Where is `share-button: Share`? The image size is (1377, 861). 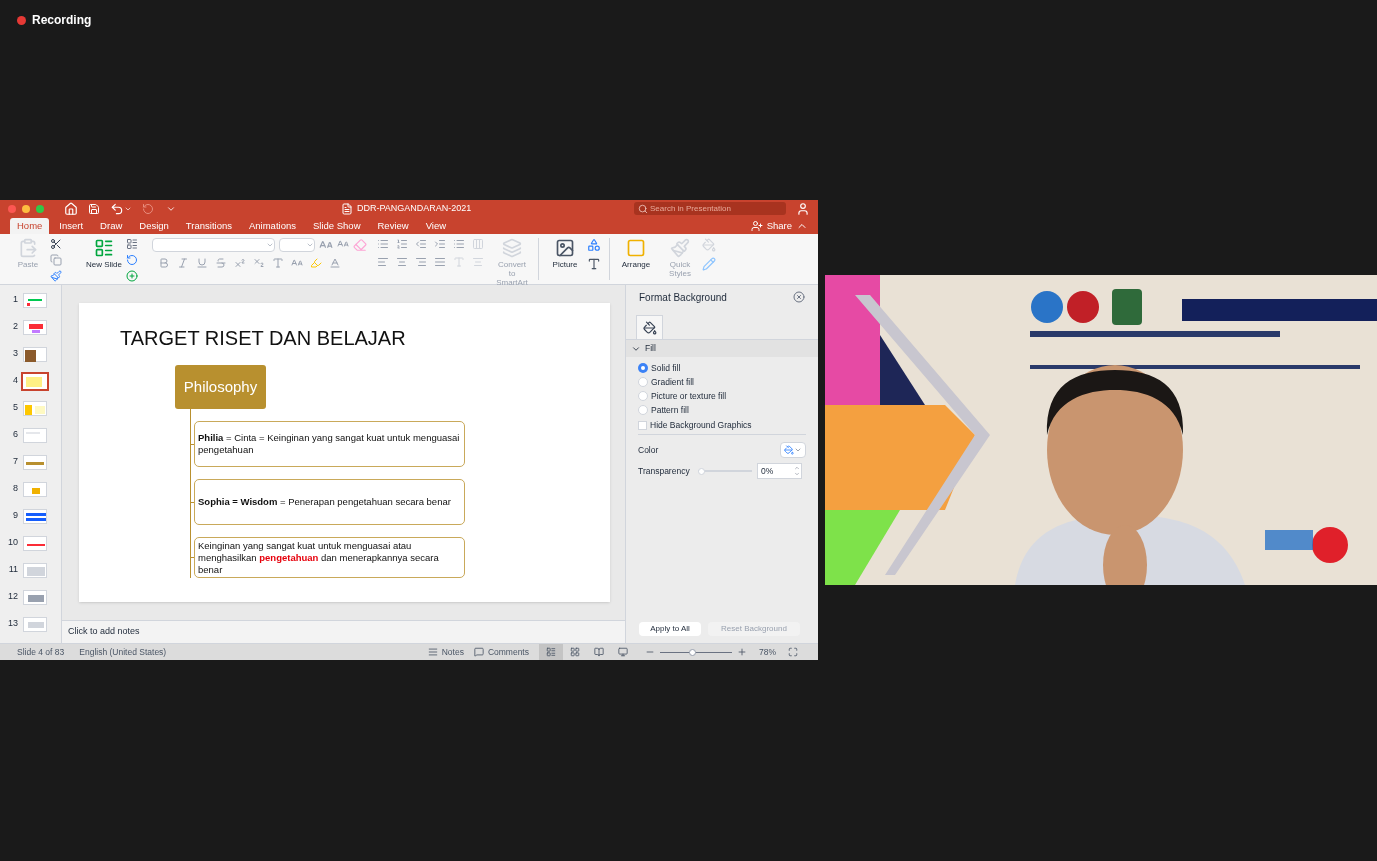
share-button: Share is located at coordinates (771, 226).